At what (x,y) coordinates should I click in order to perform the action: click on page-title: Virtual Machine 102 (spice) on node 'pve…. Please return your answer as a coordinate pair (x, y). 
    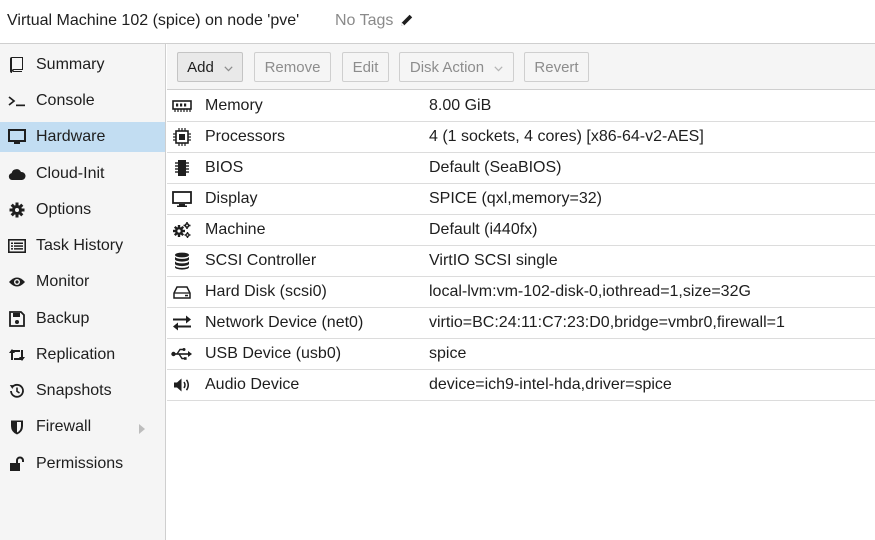
    Looking at the image, I should click on (153, 20).